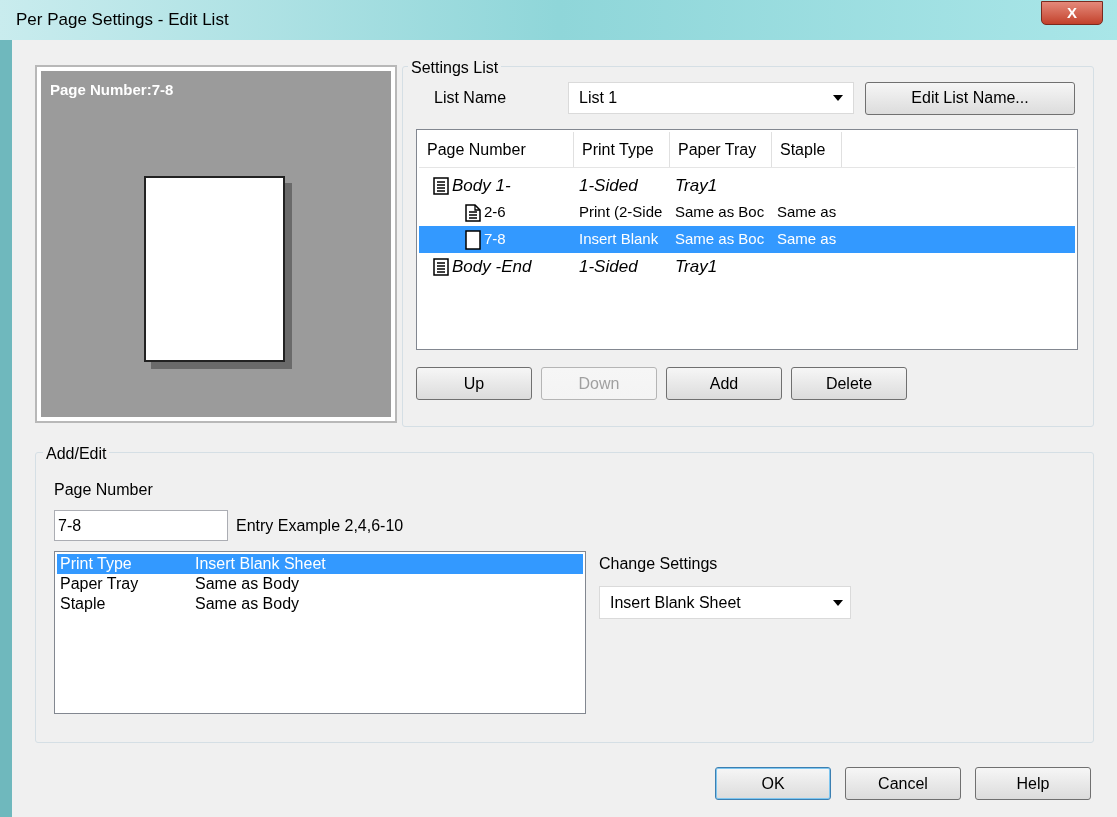 This screenshot has height=817, width=1117. I want to click on column-header: Print Type, so click(622, 149).